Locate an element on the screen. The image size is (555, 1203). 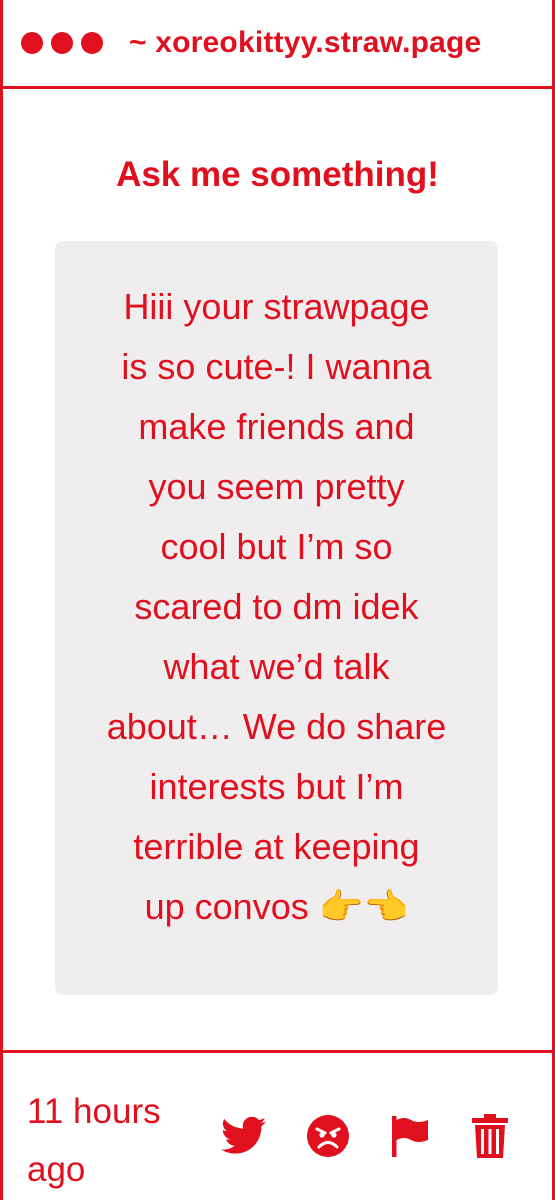
twitter-bird-icon is located at coordinates (244, 1135).